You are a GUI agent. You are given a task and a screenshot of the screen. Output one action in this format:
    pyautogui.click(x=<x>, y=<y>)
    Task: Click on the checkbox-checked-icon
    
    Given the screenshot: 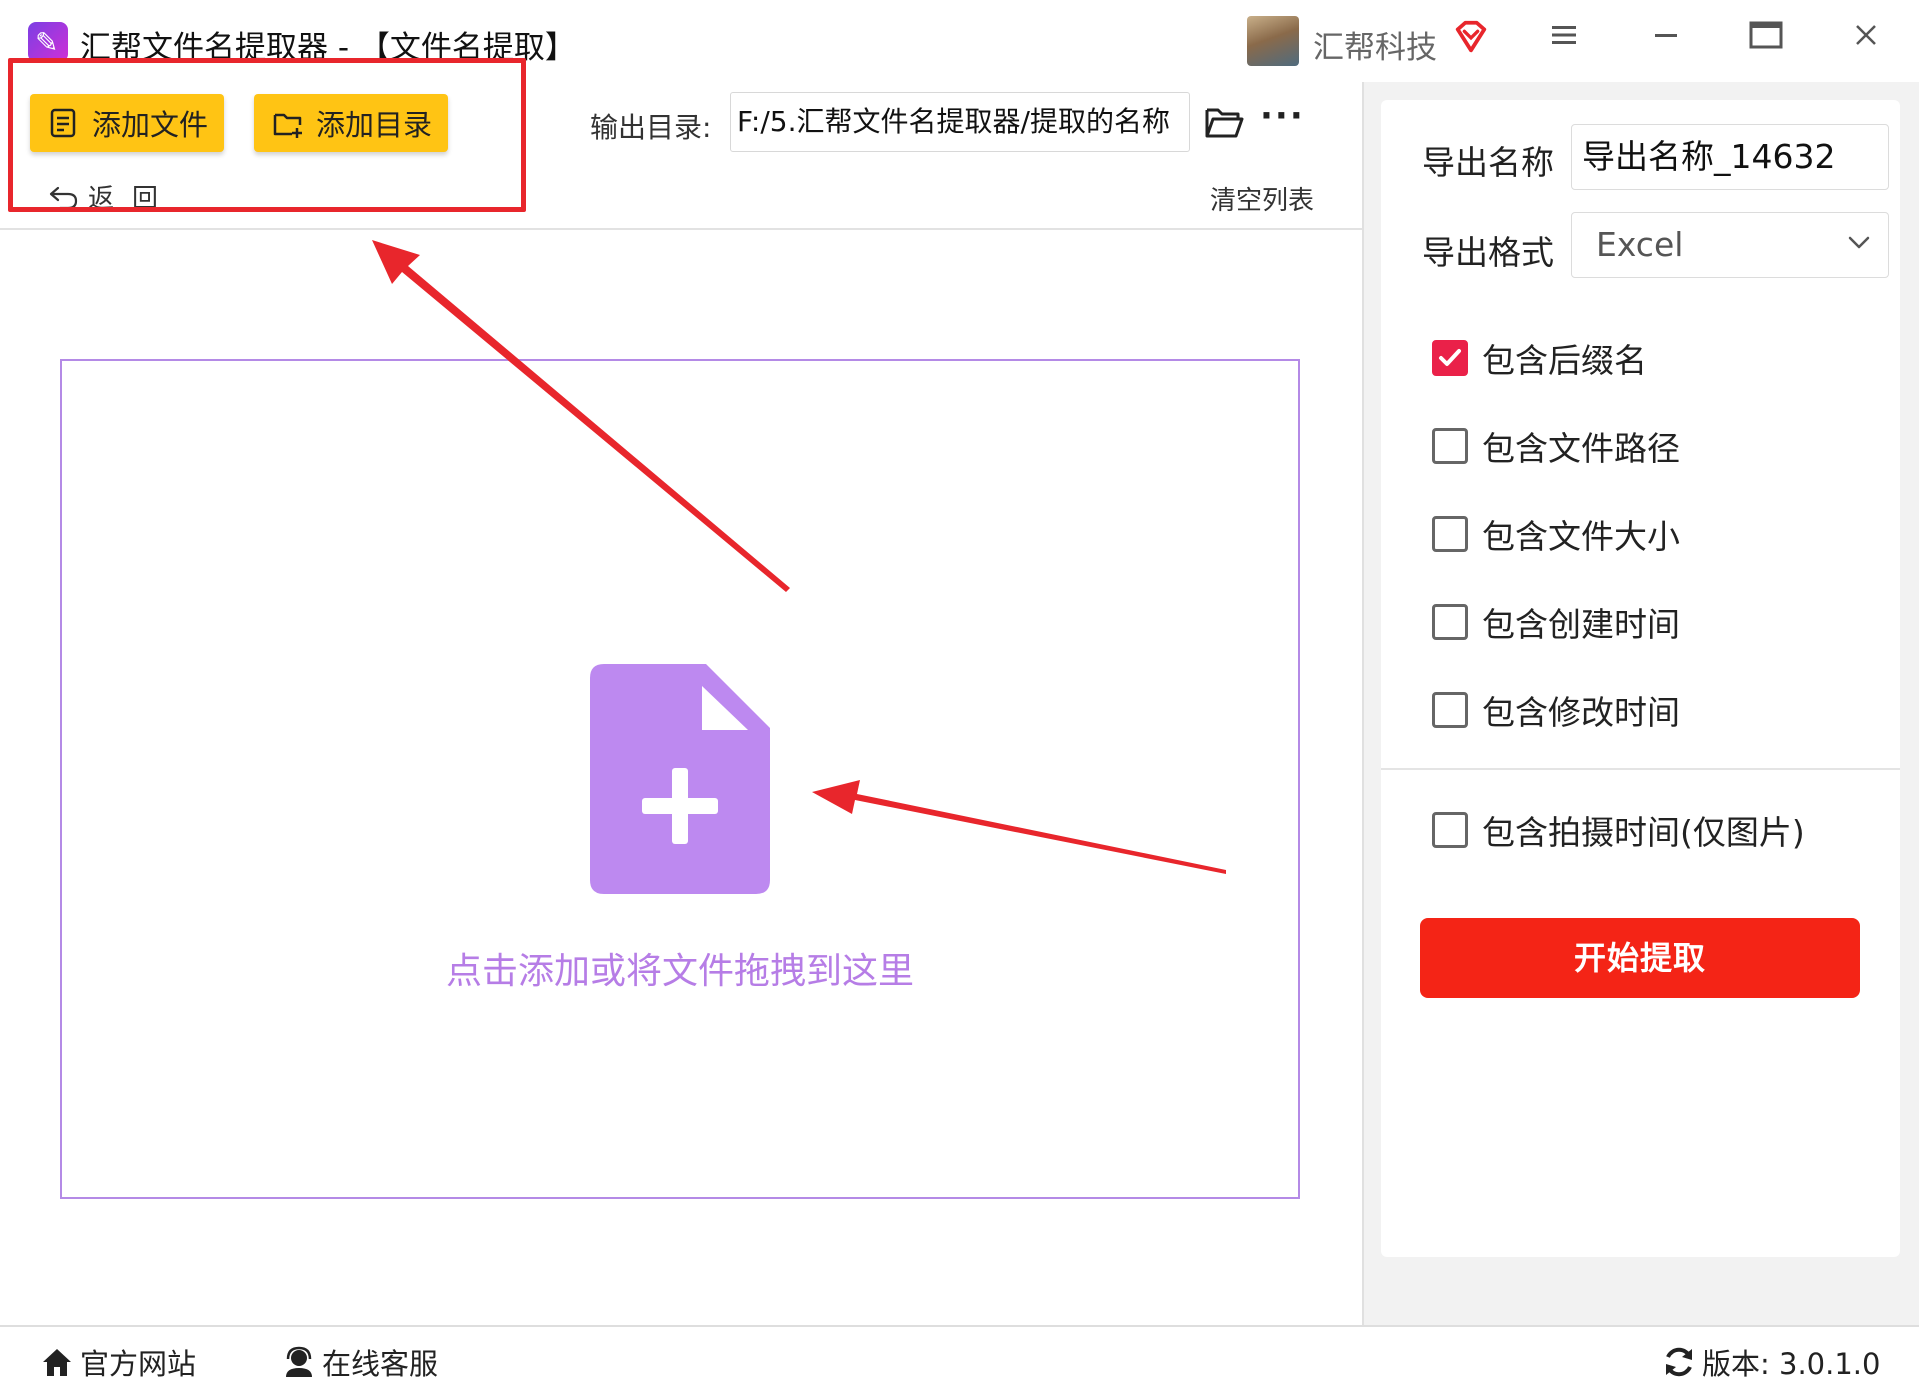 What is the action you would take?
    pyautogui.click(x=1450, y=358)
    